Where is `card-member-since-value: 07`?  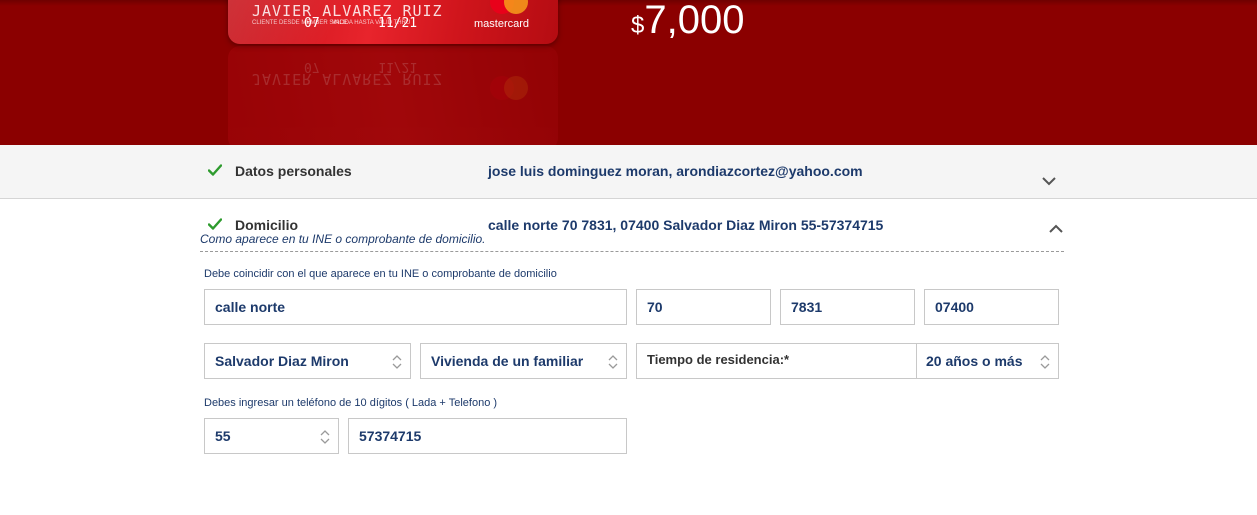
card-member-since-value: 07 is located at coordinates (312, 23).